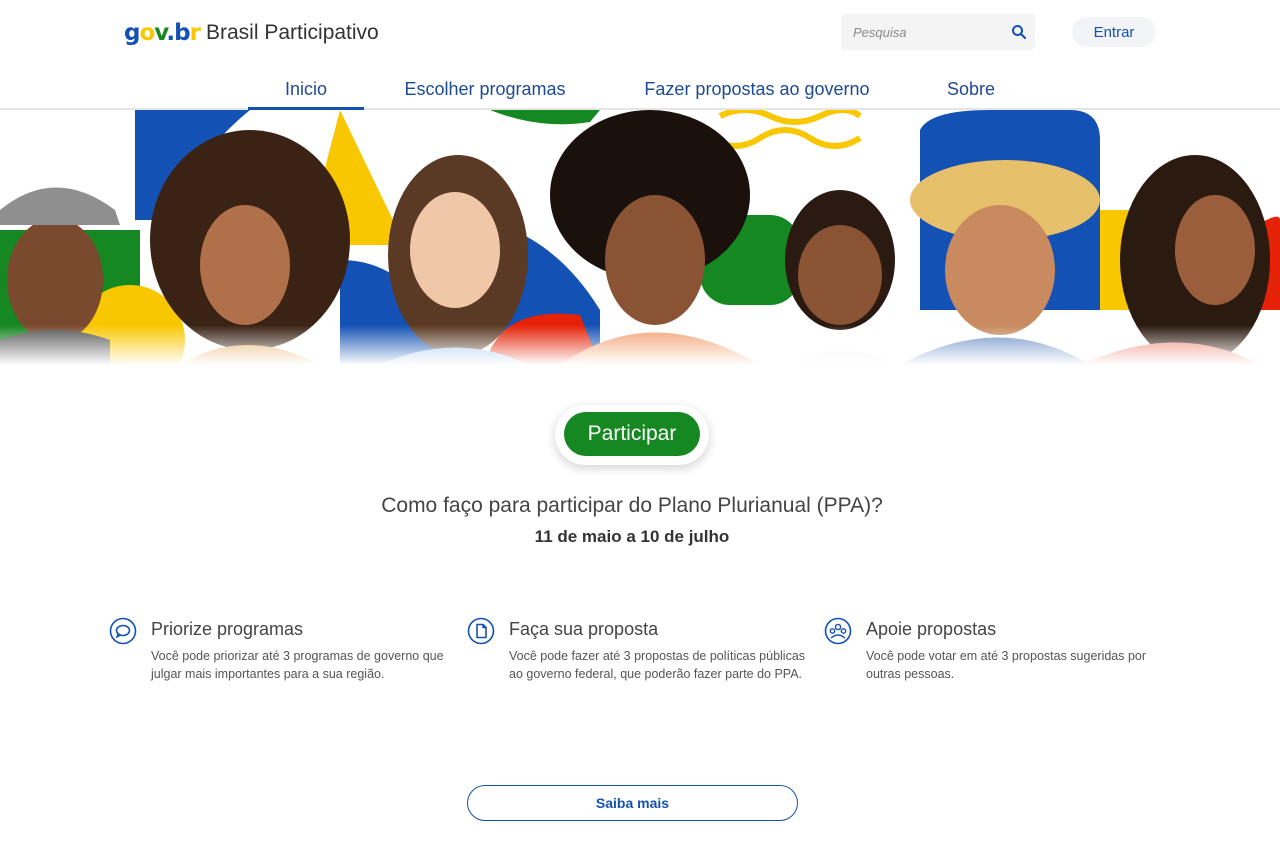 This screenshot has height=853, width=1280. Describe the element at coordinates (1019, 32) in the screenshot. I see `search-icon` at that location.